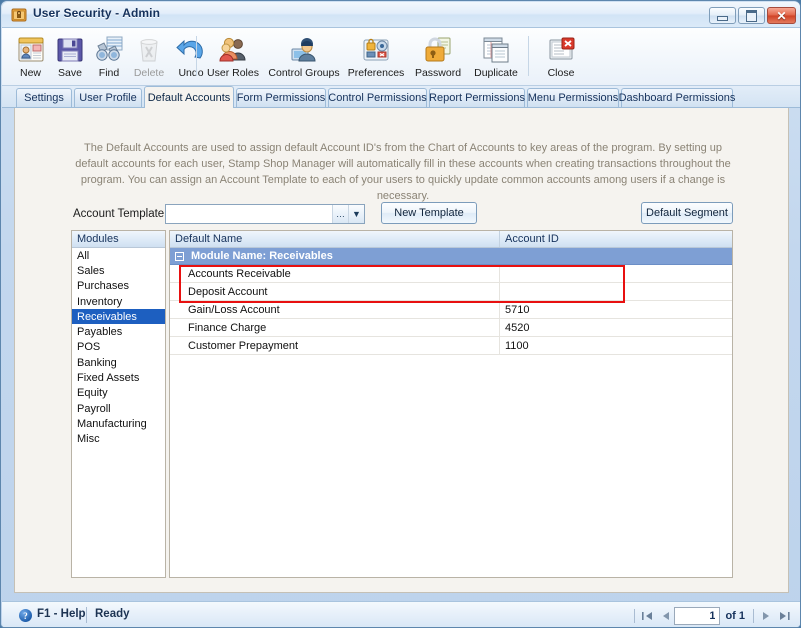 This screenshot has height=628, width=801. I want to click on maximize-button, so click(751, 15).